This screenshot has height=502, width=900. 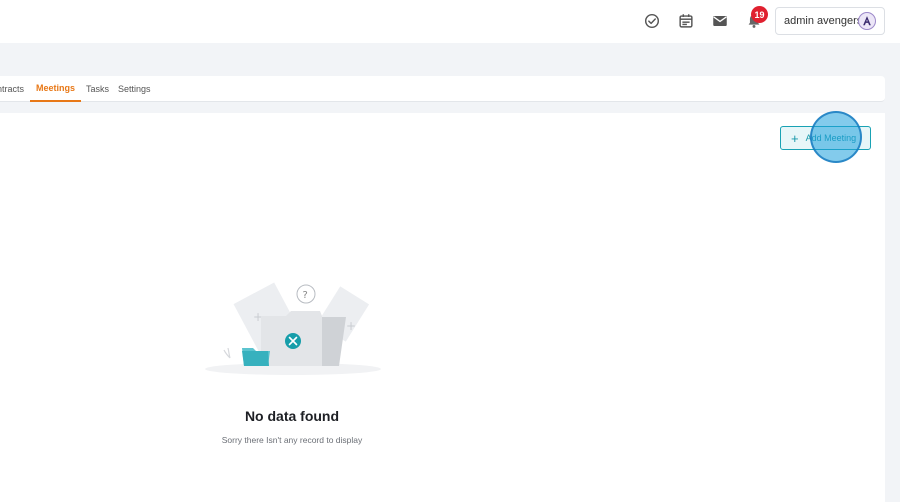 What do you see at coordinates (759, 14) in the screenshot?
I see `notification-count-badge: 19` at bounding box center [759, 14].